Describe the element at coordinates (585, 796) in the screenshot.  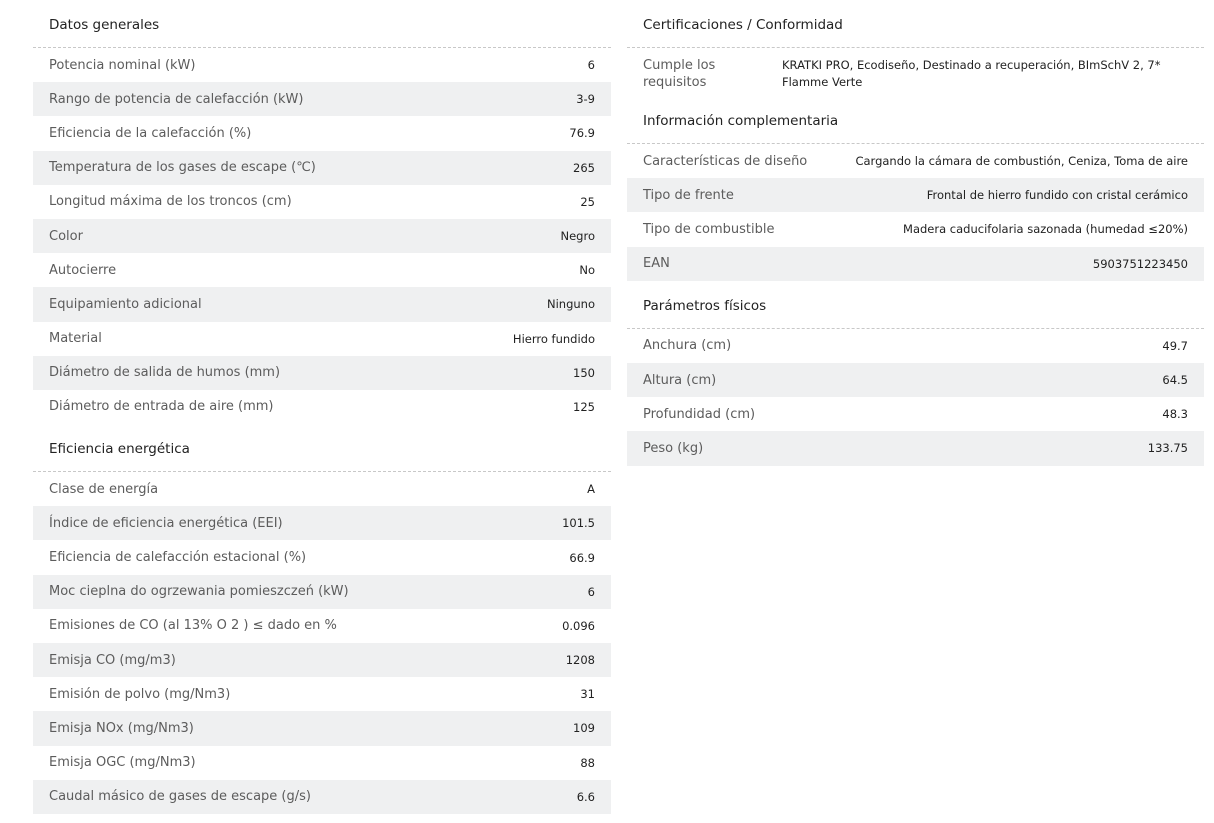
I see `row-value: 6.6` at that location.